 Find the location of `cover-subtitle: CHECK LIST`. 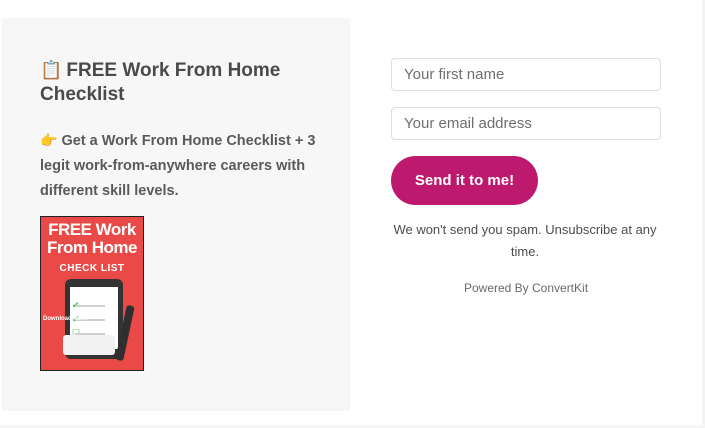

cover-subtitle: CHECK LIST is located at coordinates (92, 268).